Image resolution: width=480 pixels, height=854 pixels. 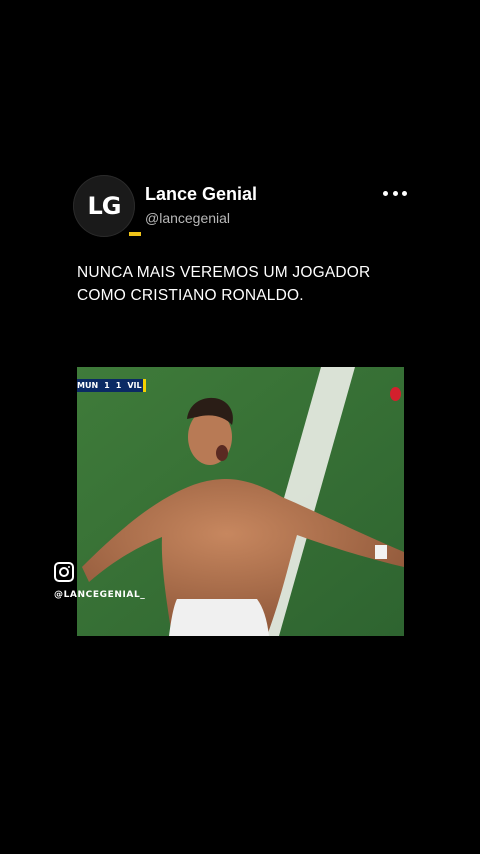 What do you see at coordinates (104, 206) in the screenshot?
I see `avatar-logo-text: LG` at bounding box center [104, 206].